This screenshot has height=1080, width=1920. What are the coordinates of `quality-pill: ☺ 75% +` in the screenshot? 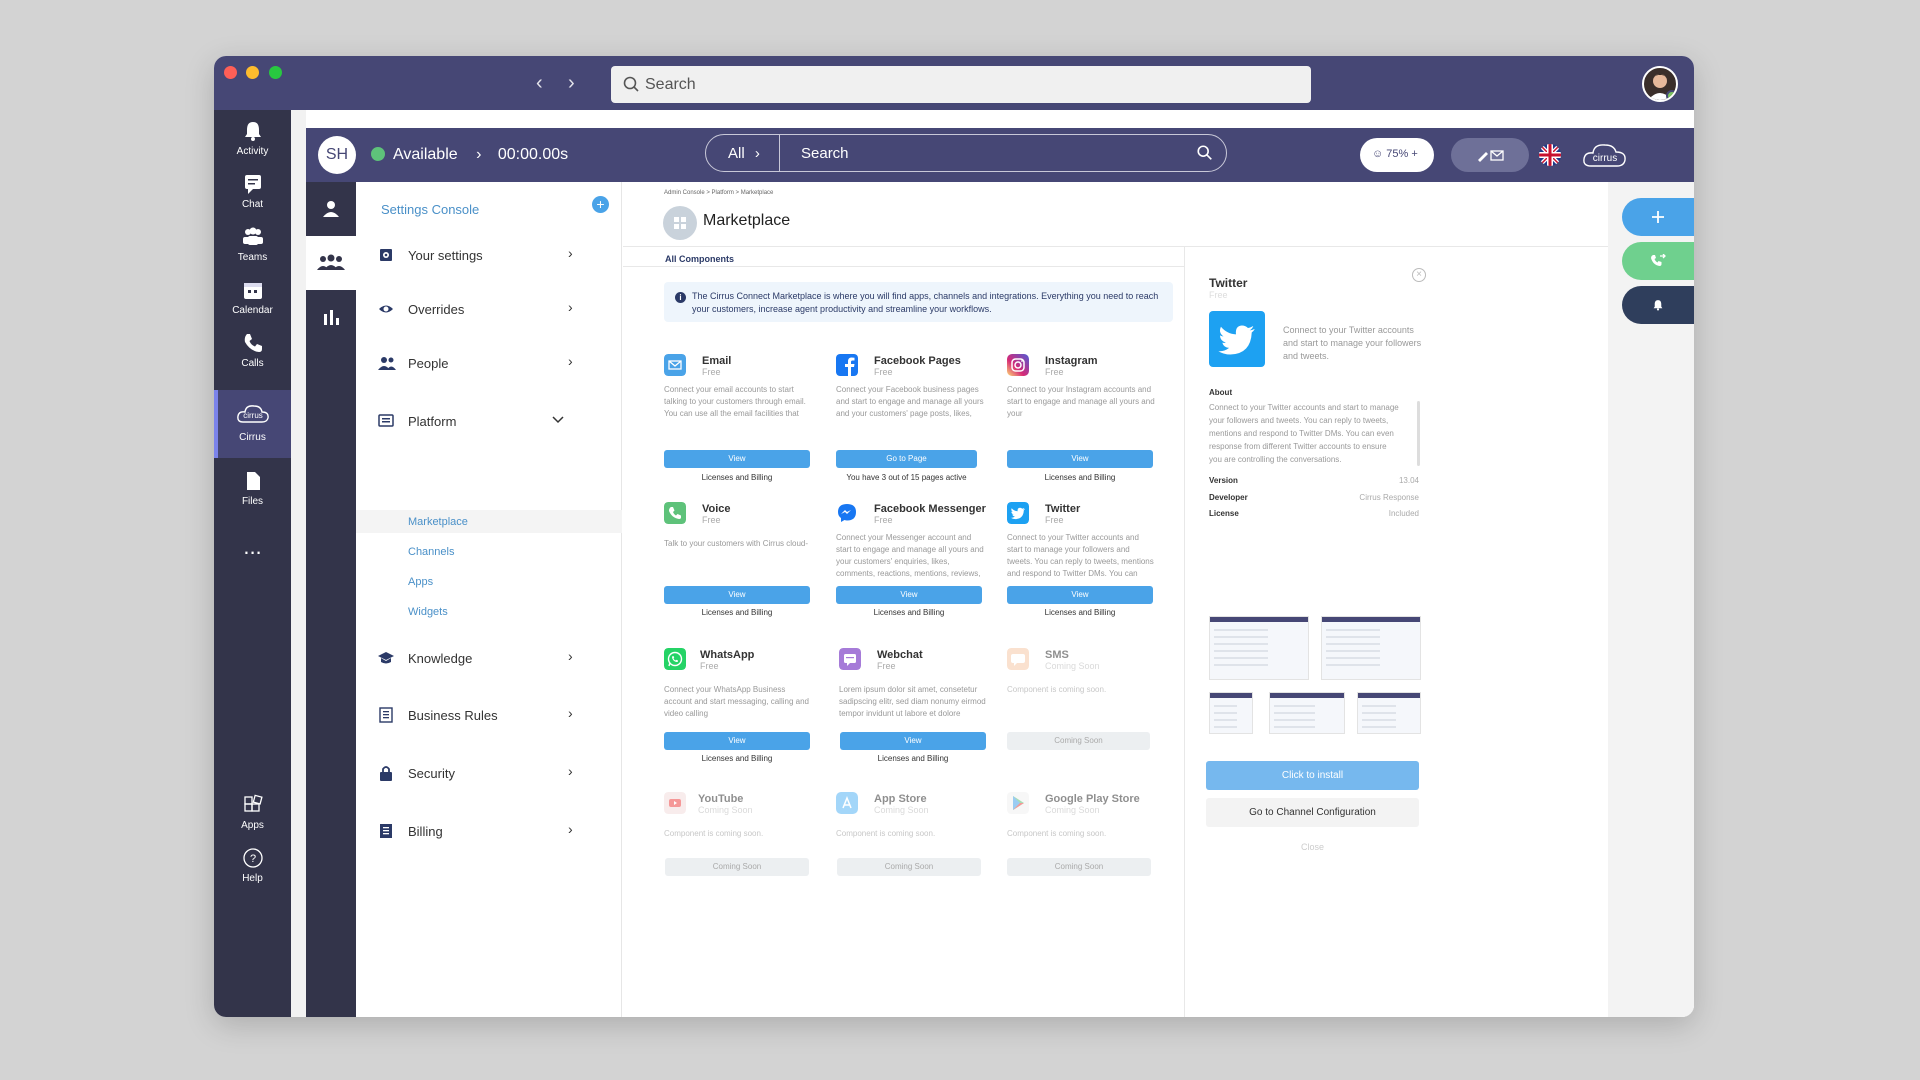 It's located at (1397, 155).